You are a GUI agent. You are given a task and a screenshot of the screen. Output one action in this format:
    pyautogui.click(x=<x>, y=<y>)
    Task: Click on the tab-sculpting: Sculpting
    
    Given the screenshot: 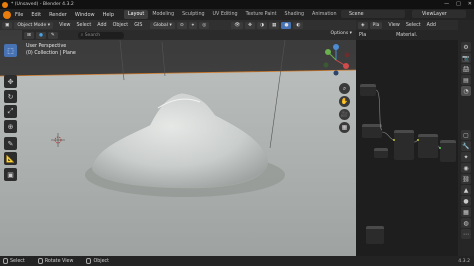 What is the action you would take?
    pyautogui.click(x=193, y=14)
    